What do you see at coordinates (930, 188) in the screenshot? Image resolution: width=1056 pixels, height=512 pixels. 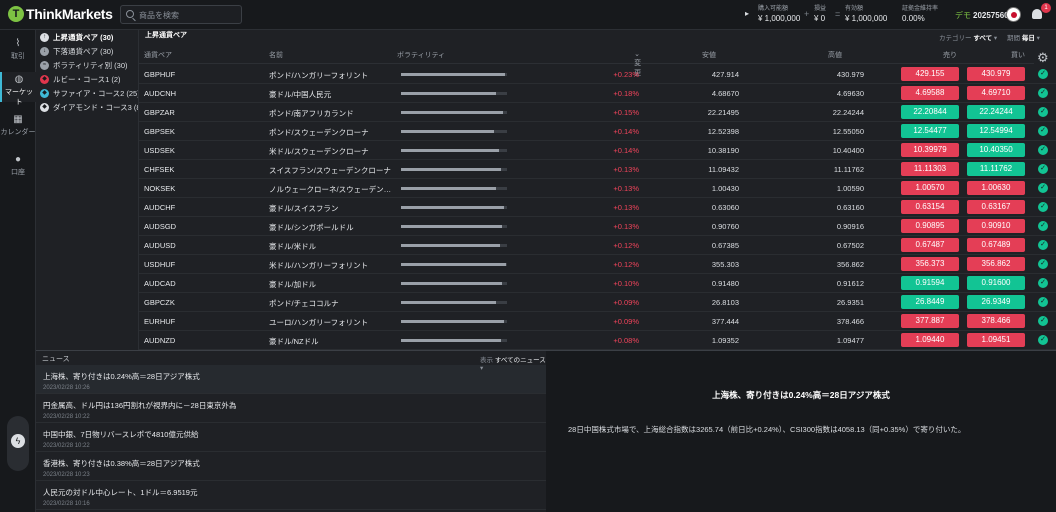 I see `sell-button: 1.00570` at bounding box center [930, 188].